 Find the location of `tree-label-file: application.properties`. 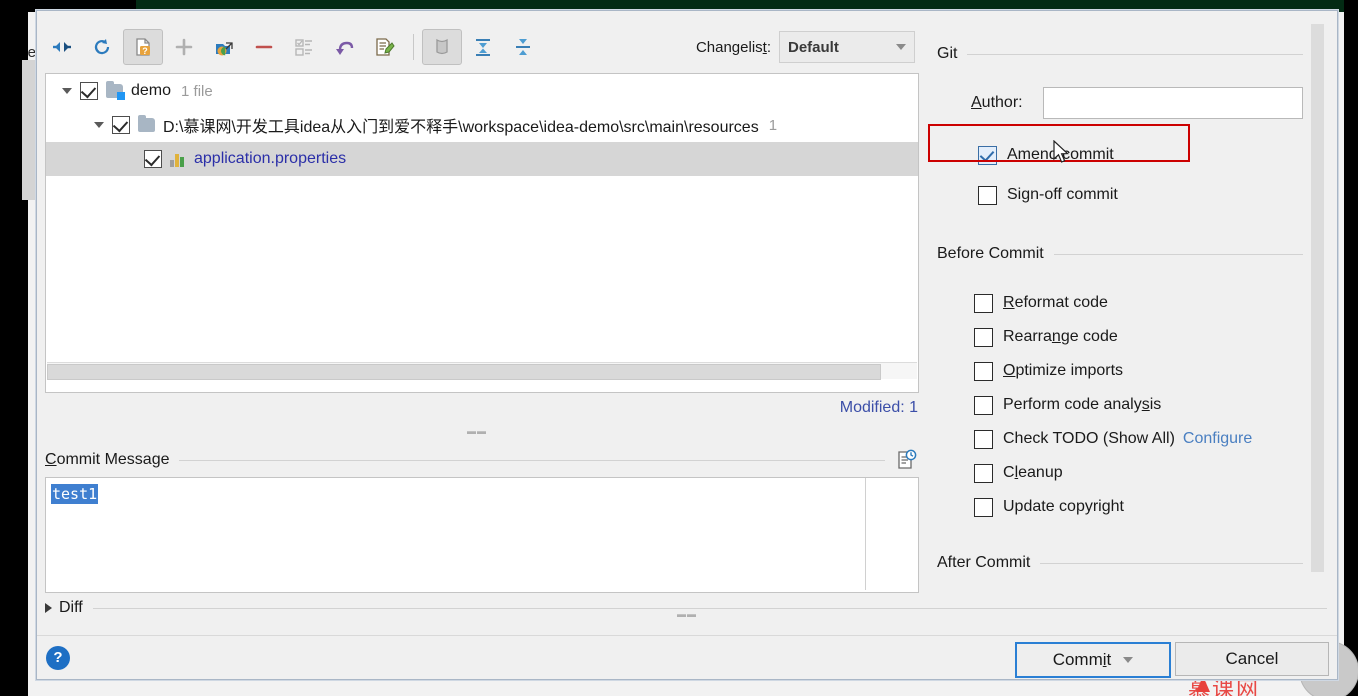

tree-label-file: application.properties is located at coordinates (270, 158).